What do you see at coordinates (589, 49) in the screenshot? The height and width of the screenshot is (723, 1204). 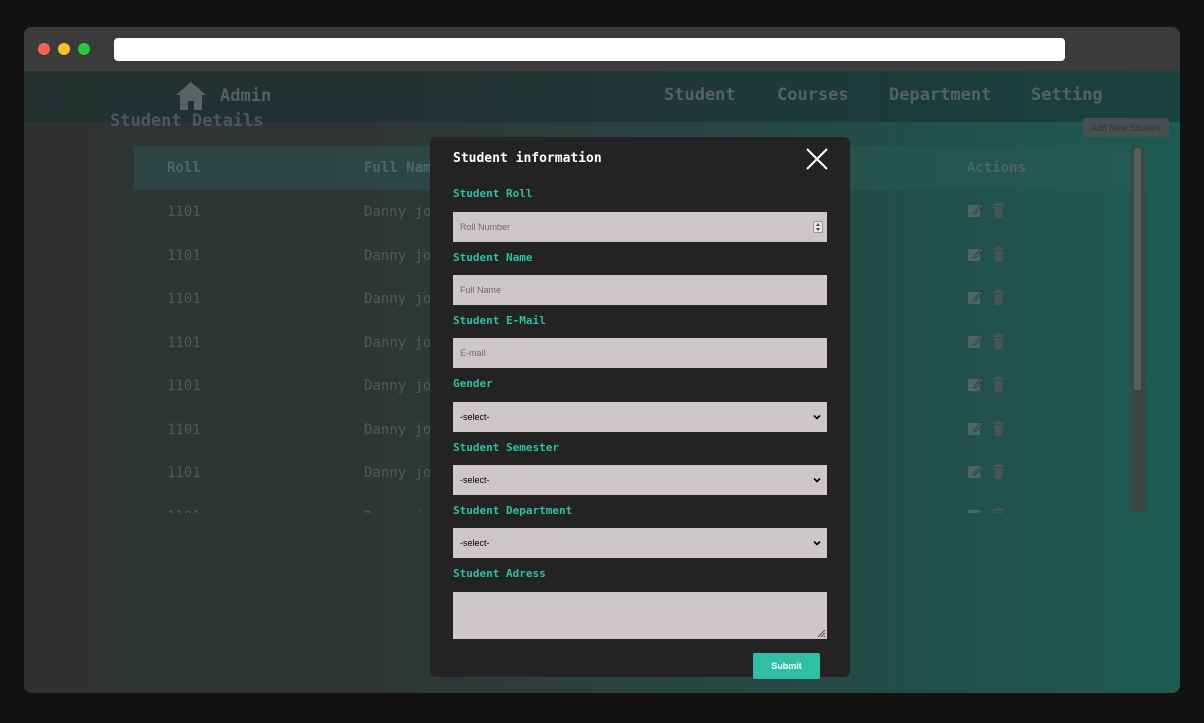 I see `address-bar` at bounding box center [589, 49].